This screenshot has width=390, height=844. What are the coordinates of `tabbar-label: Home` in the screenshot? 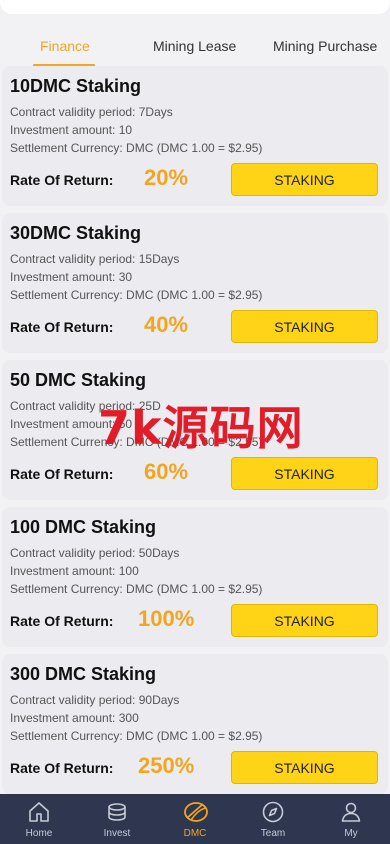 It's located at (39, 833).